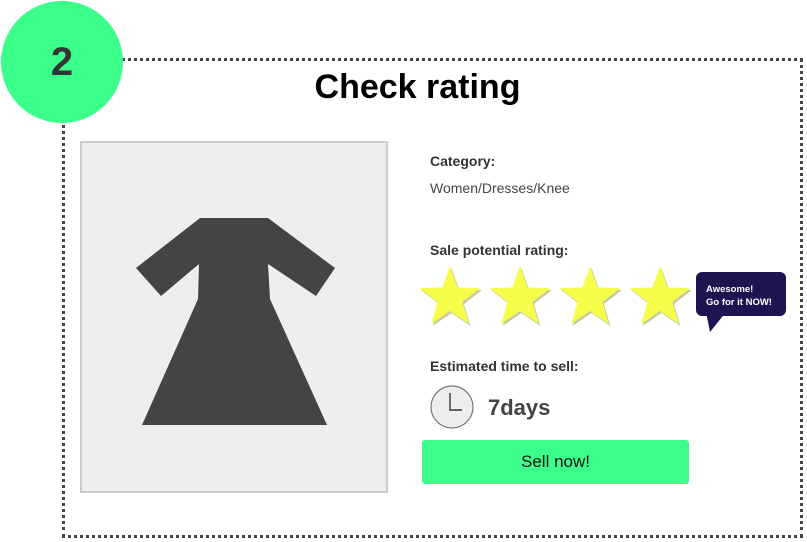 This screenshot has width=807, height=542. I want to click on category-value: Women/Dresses/Knee, so click(500, 188).